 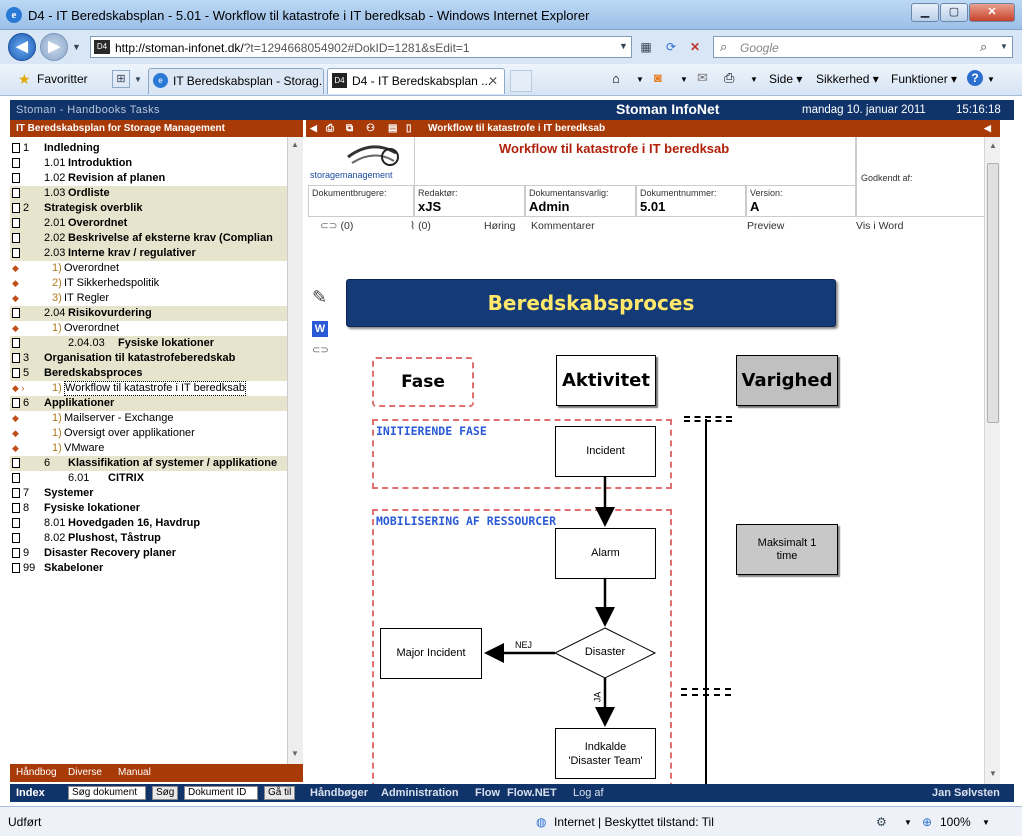 I want to click on flow-net-link: Flow.NET, so click(x=532, y=793).